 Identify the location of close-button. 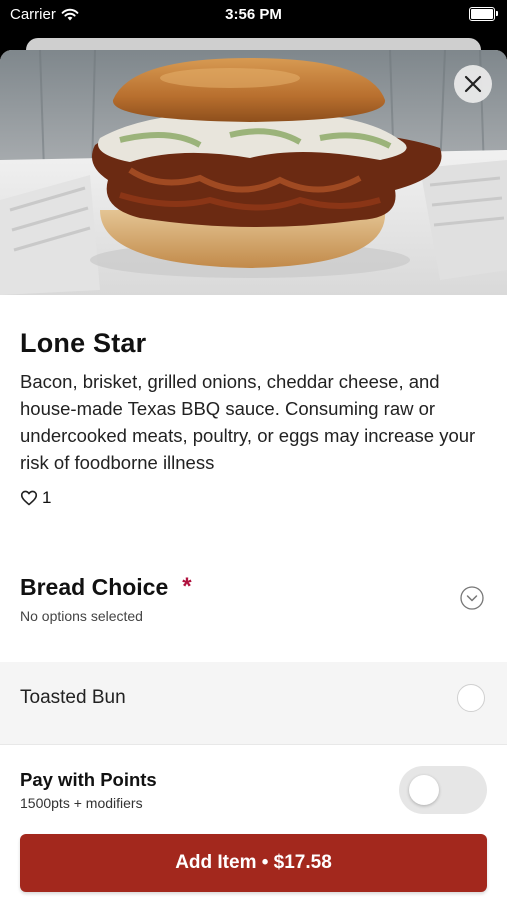
(473, 84).